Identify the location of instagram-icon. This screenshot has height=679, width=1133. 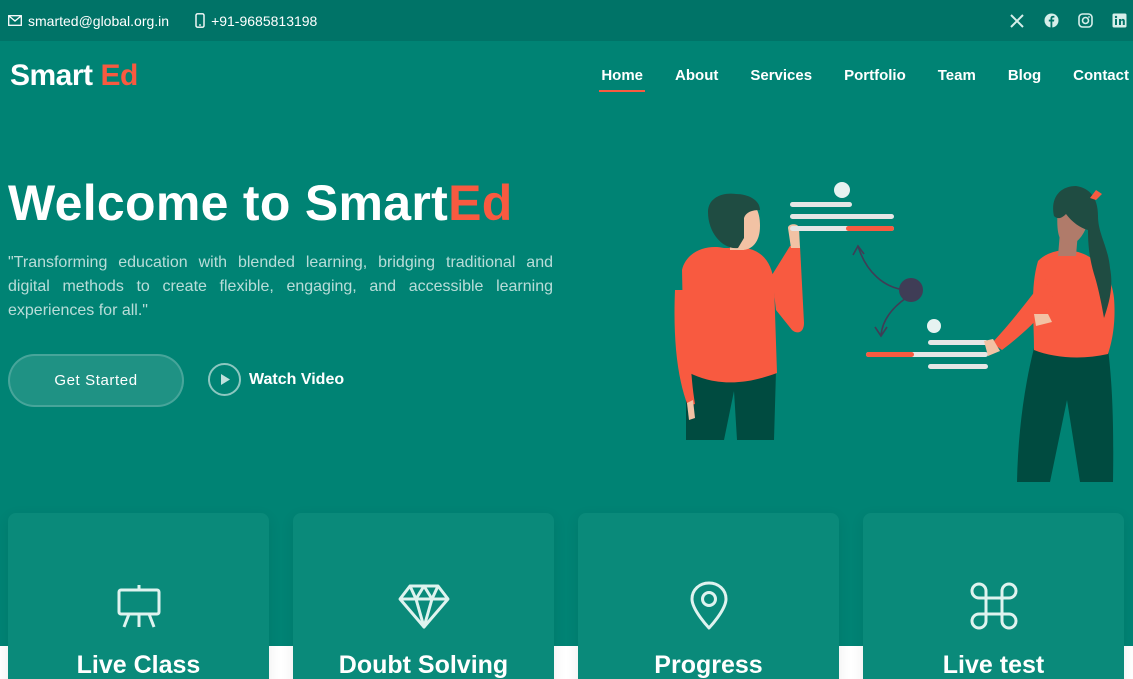
(1085, 21).